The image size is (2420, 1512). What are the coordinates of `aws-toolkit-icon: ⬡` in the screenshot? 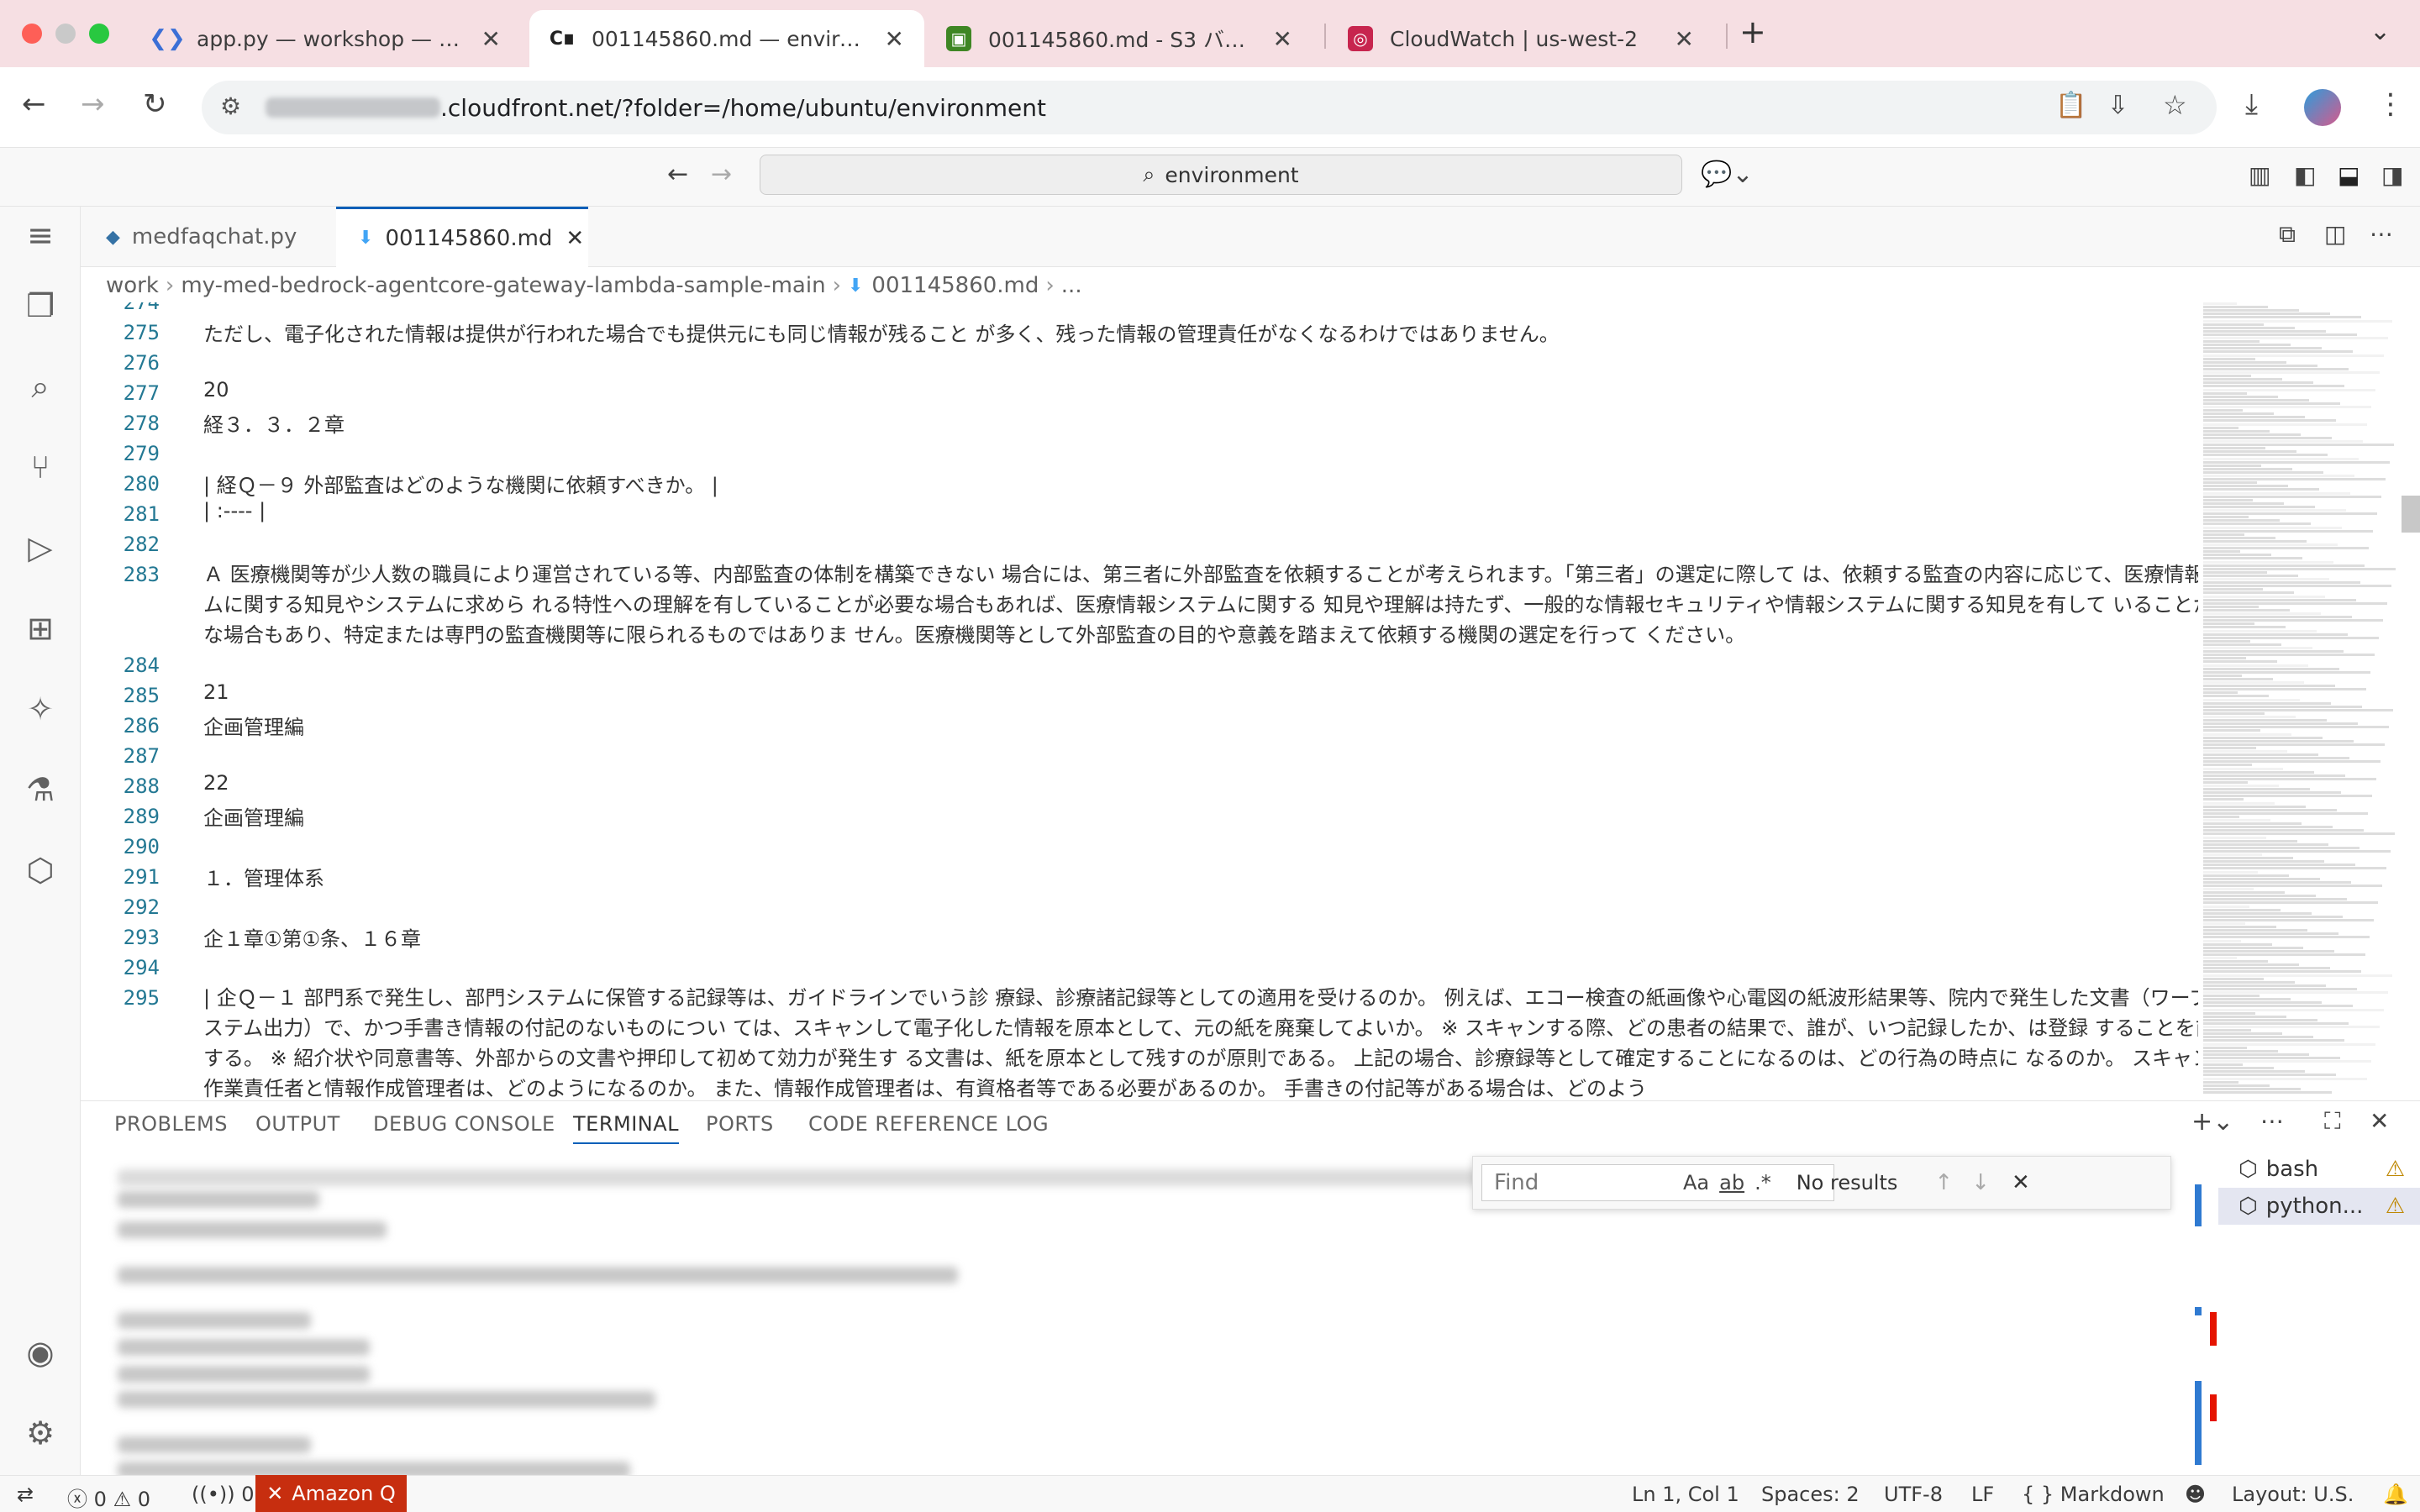 It's located at (40, 870).